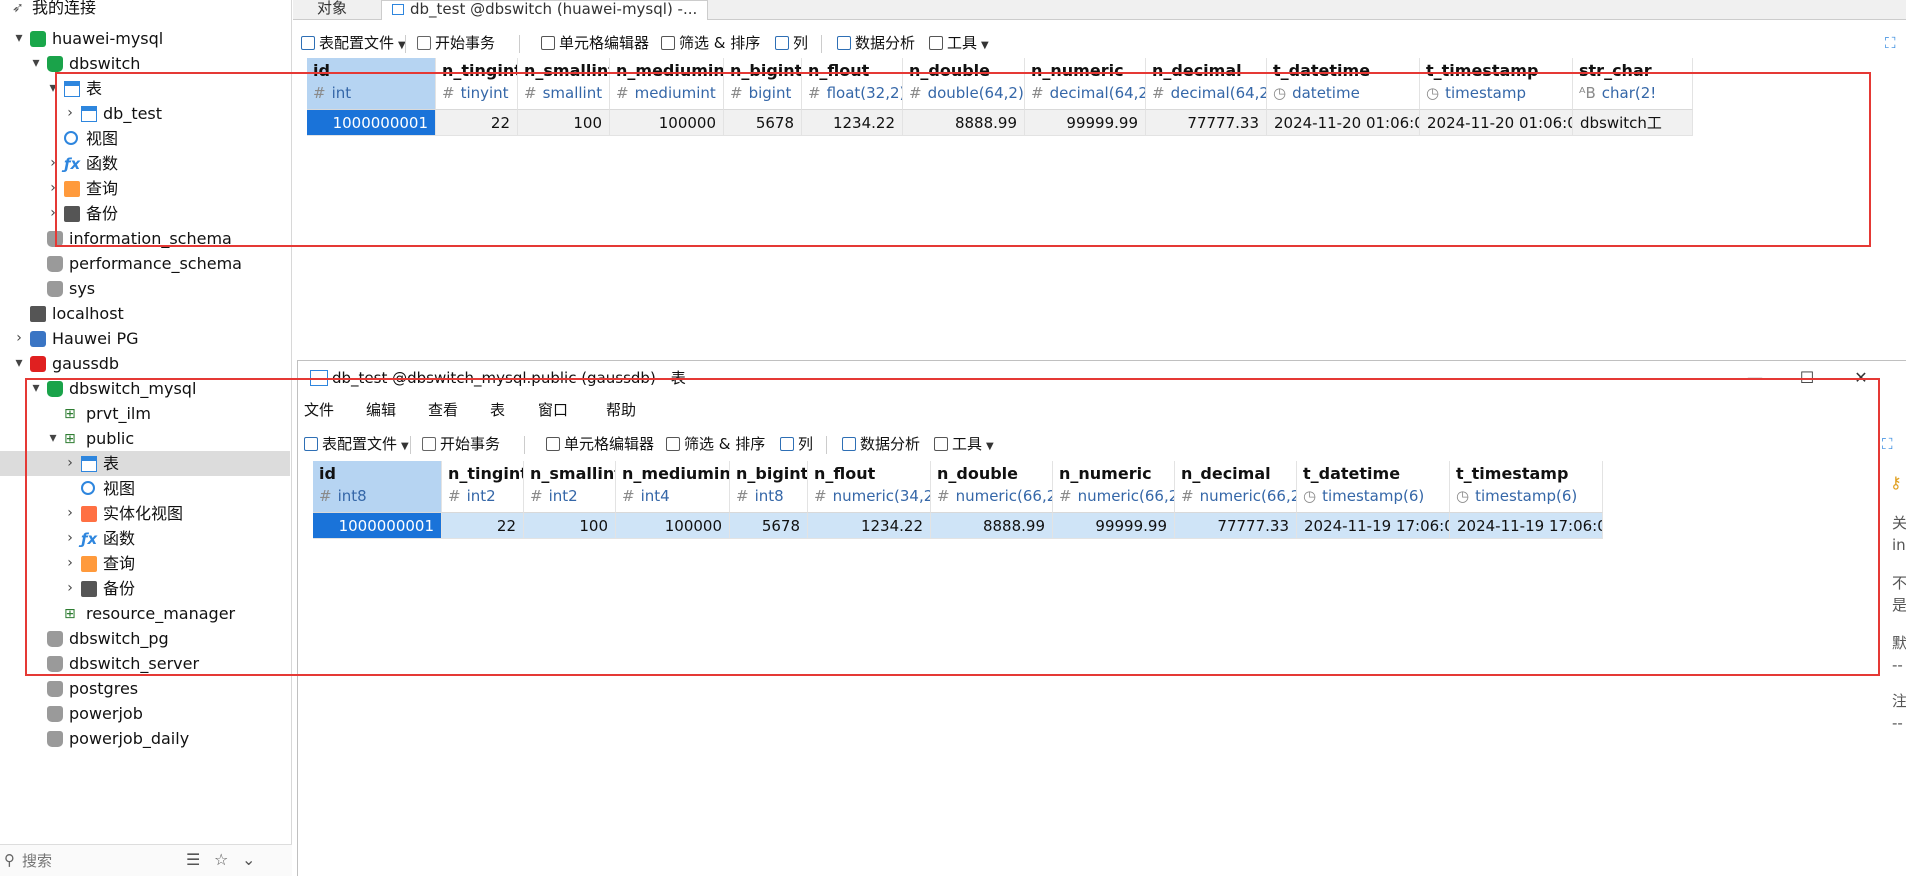 This screenshot has height=876, width=1906. What do you see at coordinates (221, 859) in the screenshot?
I see `star-icon: ☆` at bounding box center [221, 859].